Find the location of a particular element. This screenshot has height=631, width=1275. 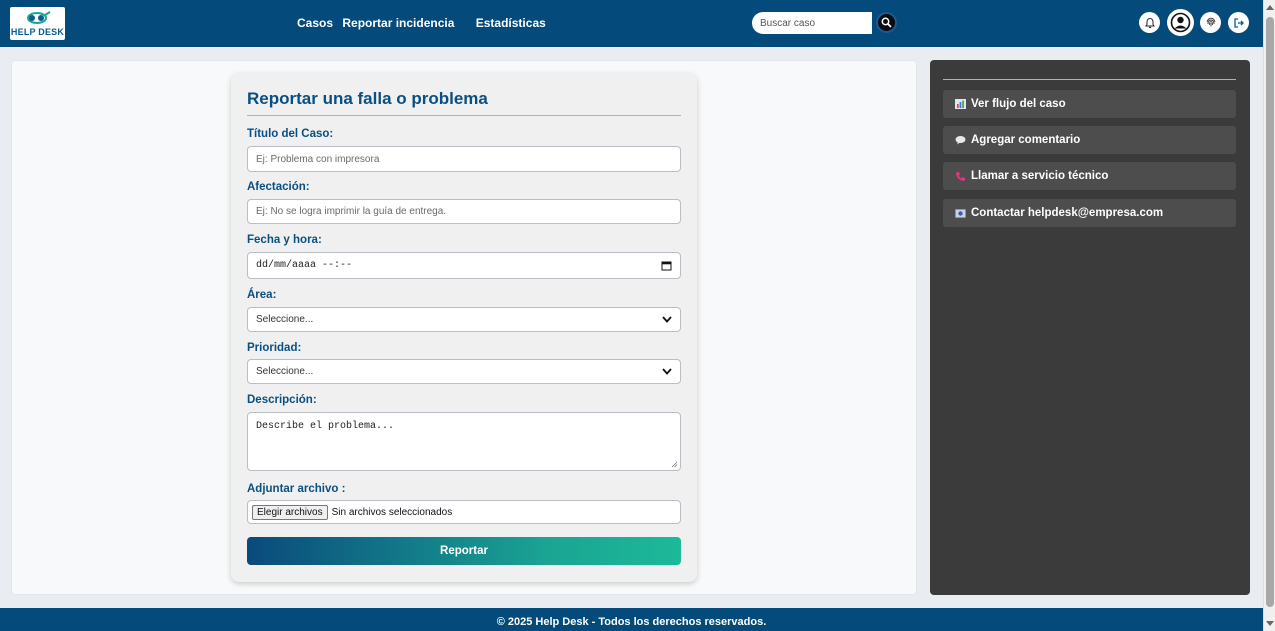

archivo-label: Adjuntar archivo : is located at coordinates (296, 489).